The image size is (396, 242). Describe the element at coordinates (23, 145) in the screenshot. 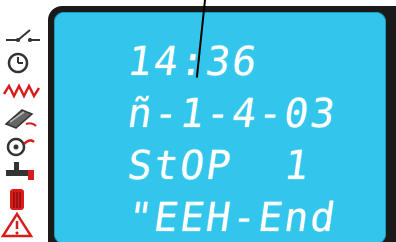

I see `pump-fan-icon` at that location.